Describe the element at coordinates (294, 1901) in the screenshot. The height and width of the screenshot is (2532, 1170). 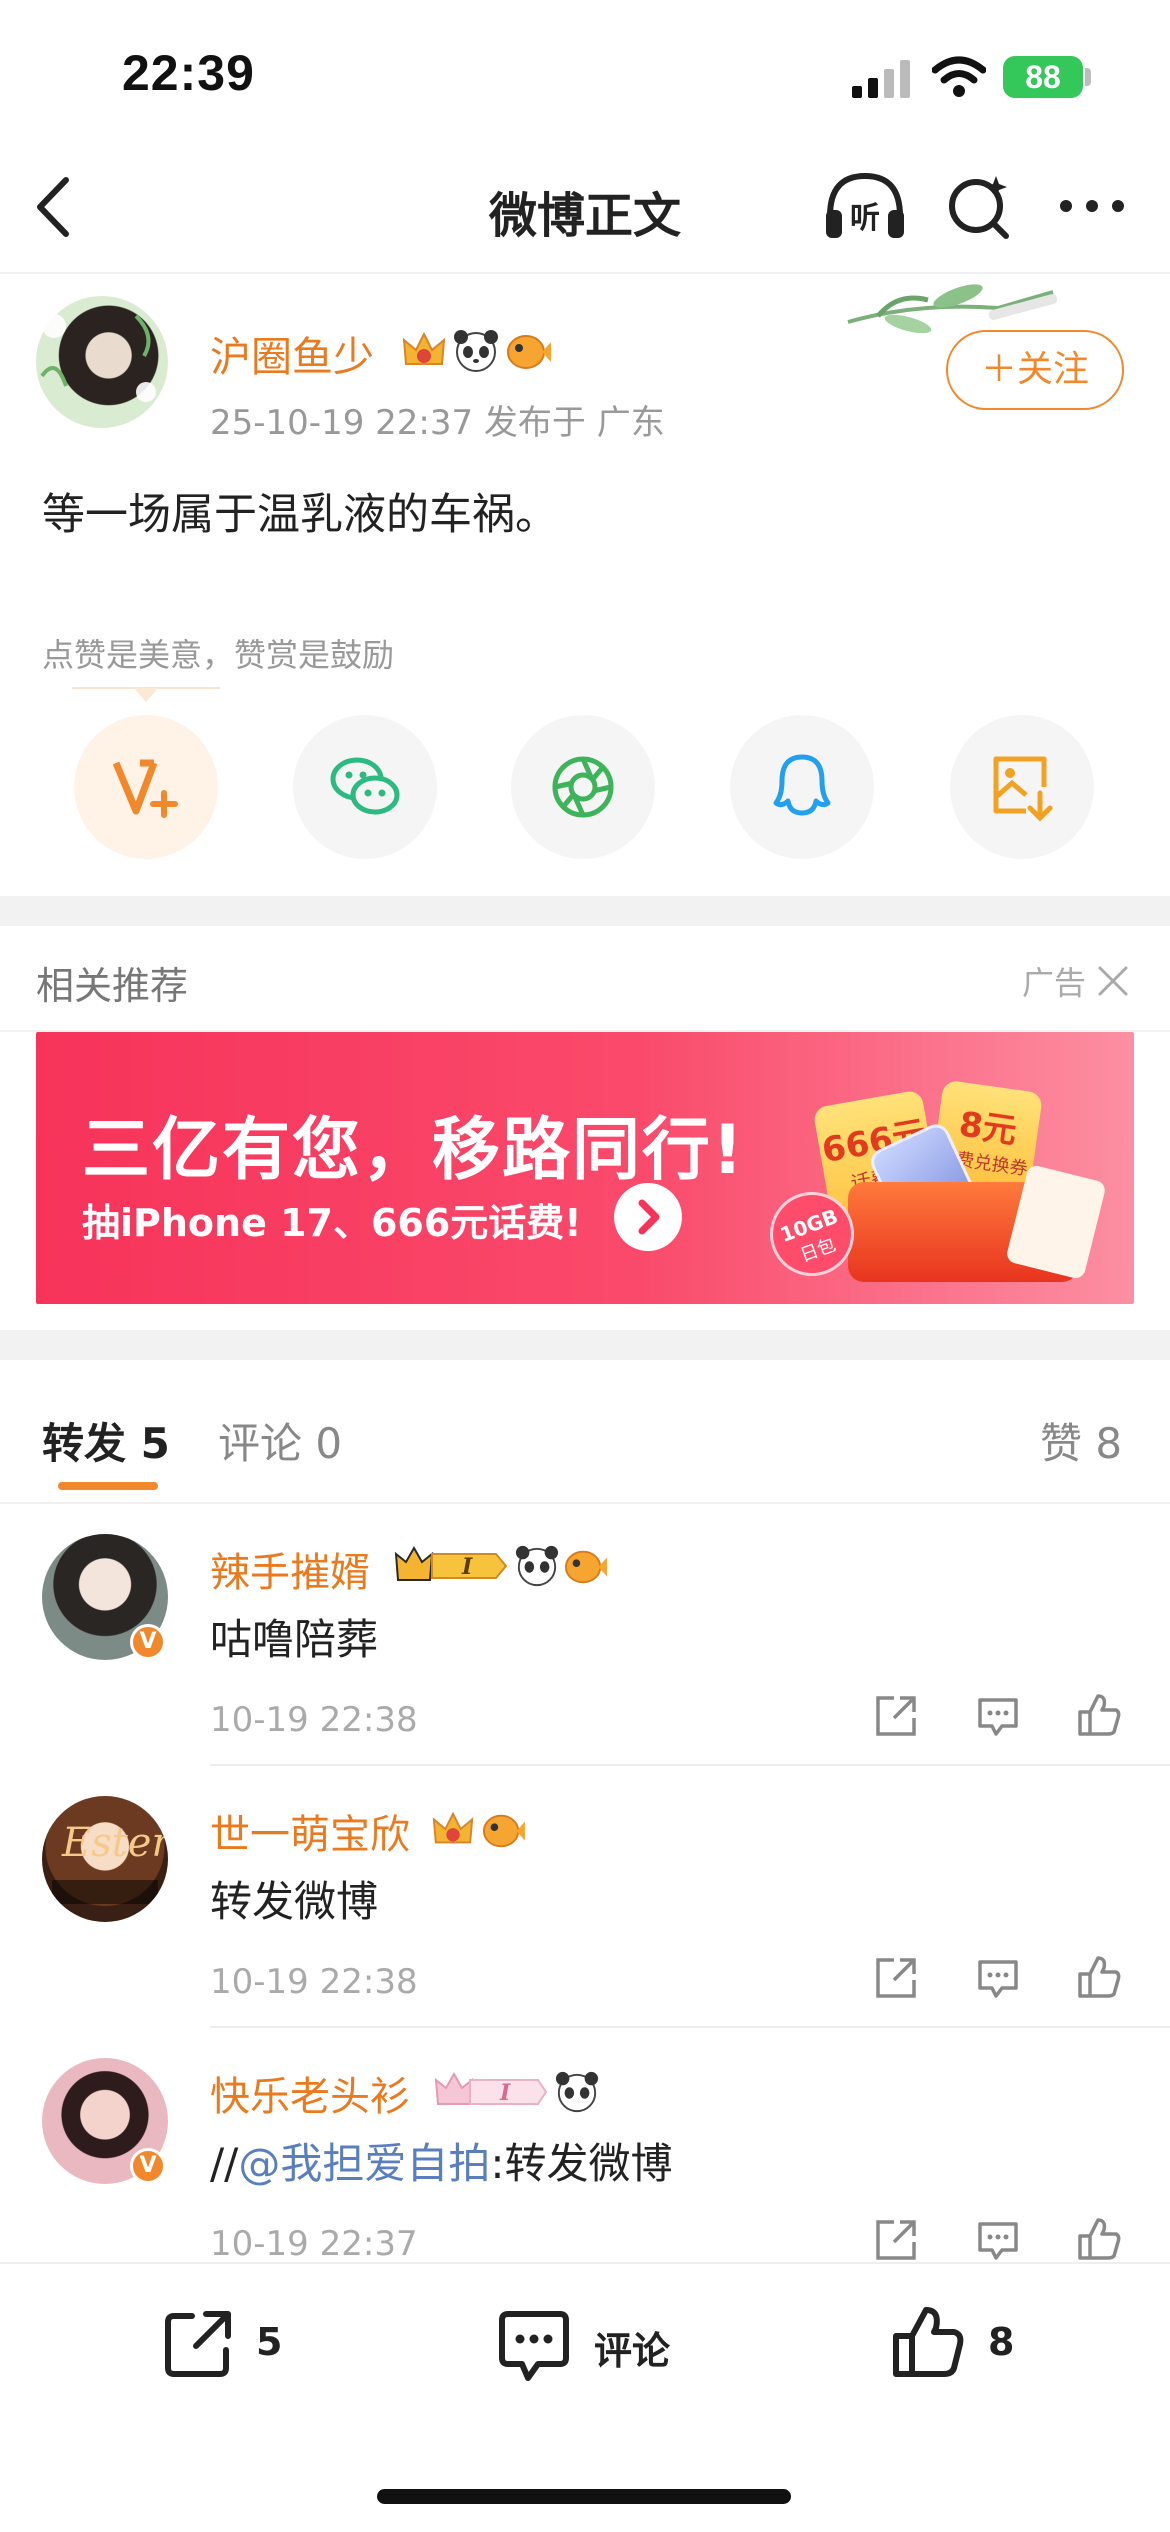
I see `comment-text: 转发微博` at that location.